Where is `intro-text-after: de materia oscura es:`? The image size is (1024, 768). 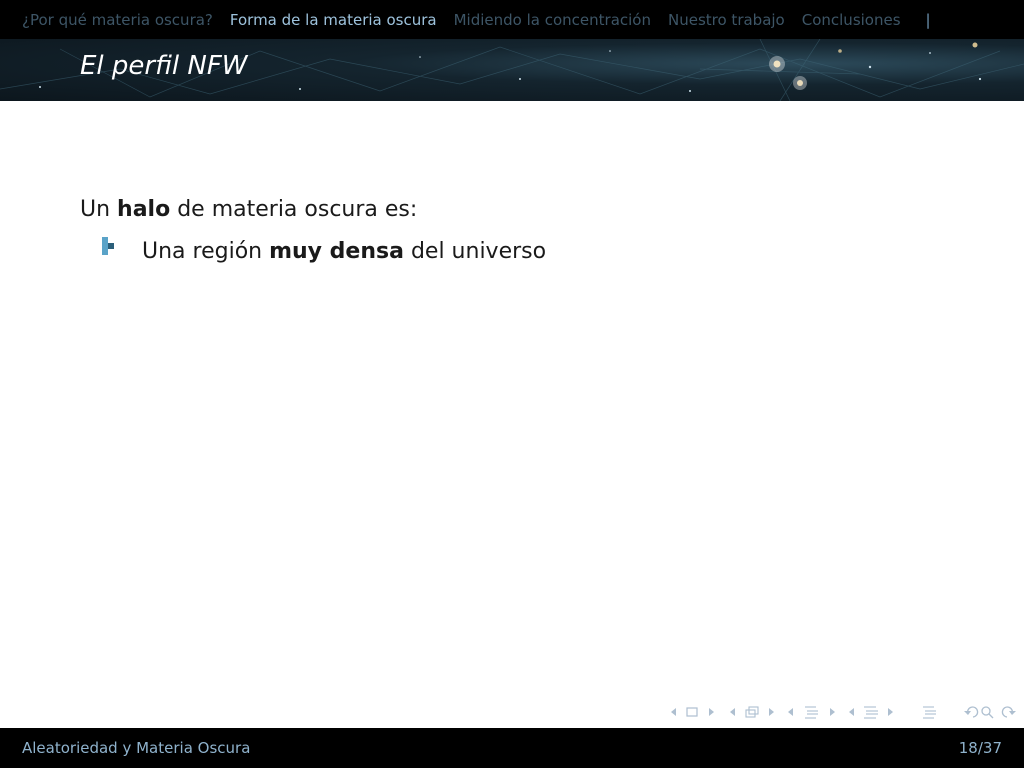
intro-text-after: de materia oscura es: is located at coordinates (294, 209).